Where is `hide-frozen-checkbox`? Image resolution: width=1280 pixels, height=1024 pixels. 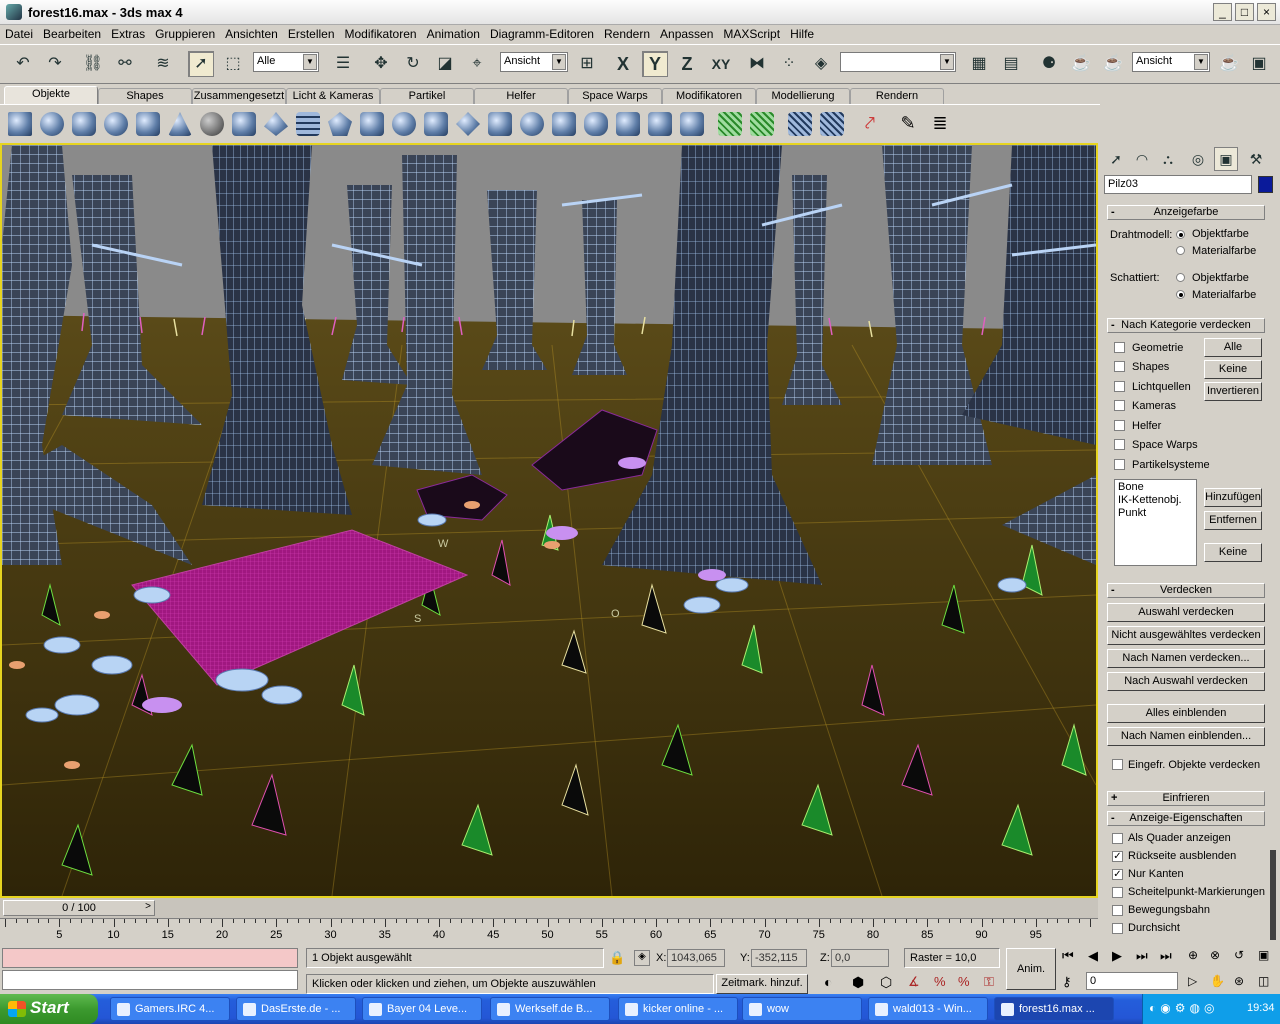
hide-frozen-checkbox is located at coordinates (1117, 764).